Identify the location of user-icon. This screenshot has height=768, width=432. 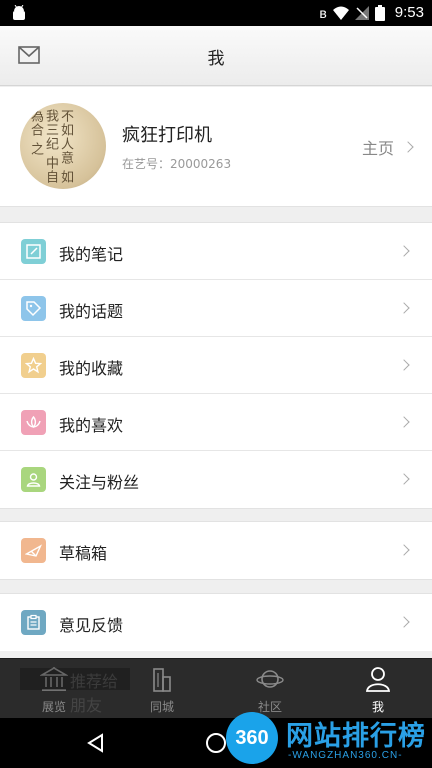
(33, 479).